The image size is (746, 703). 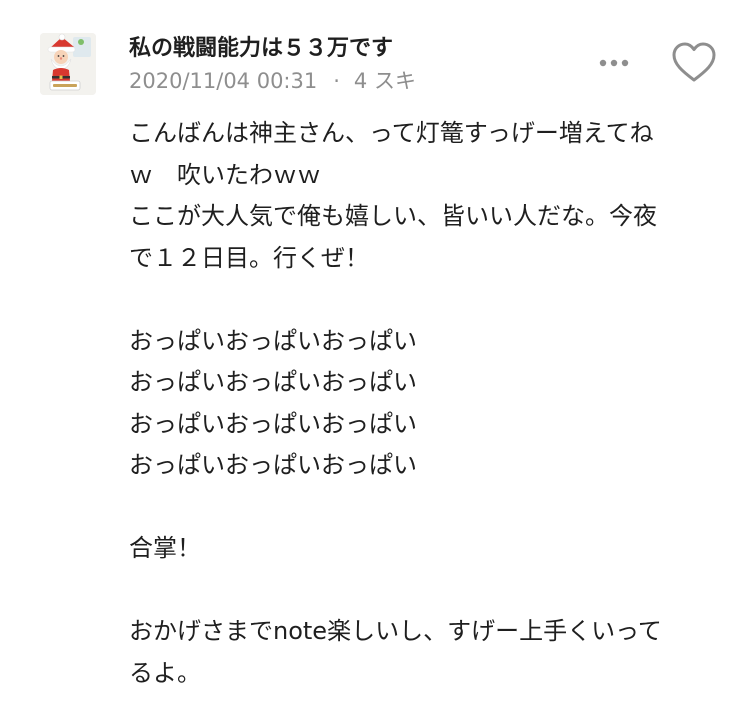 What do you see at coordinates (223, 81) in the screenshot?
I see `timestamp: 2020/11/04 00:31` at bounding box center [223, 81].